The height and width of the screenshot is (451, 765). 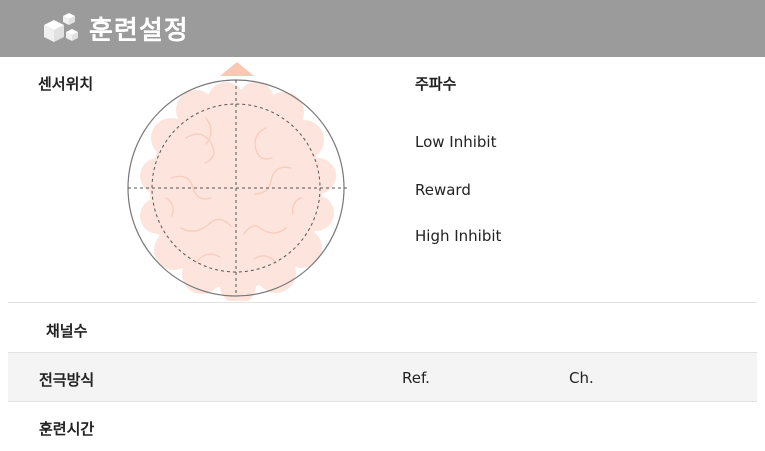 I want to click on frequency-label: 주파수, so click(x=436, y=84).